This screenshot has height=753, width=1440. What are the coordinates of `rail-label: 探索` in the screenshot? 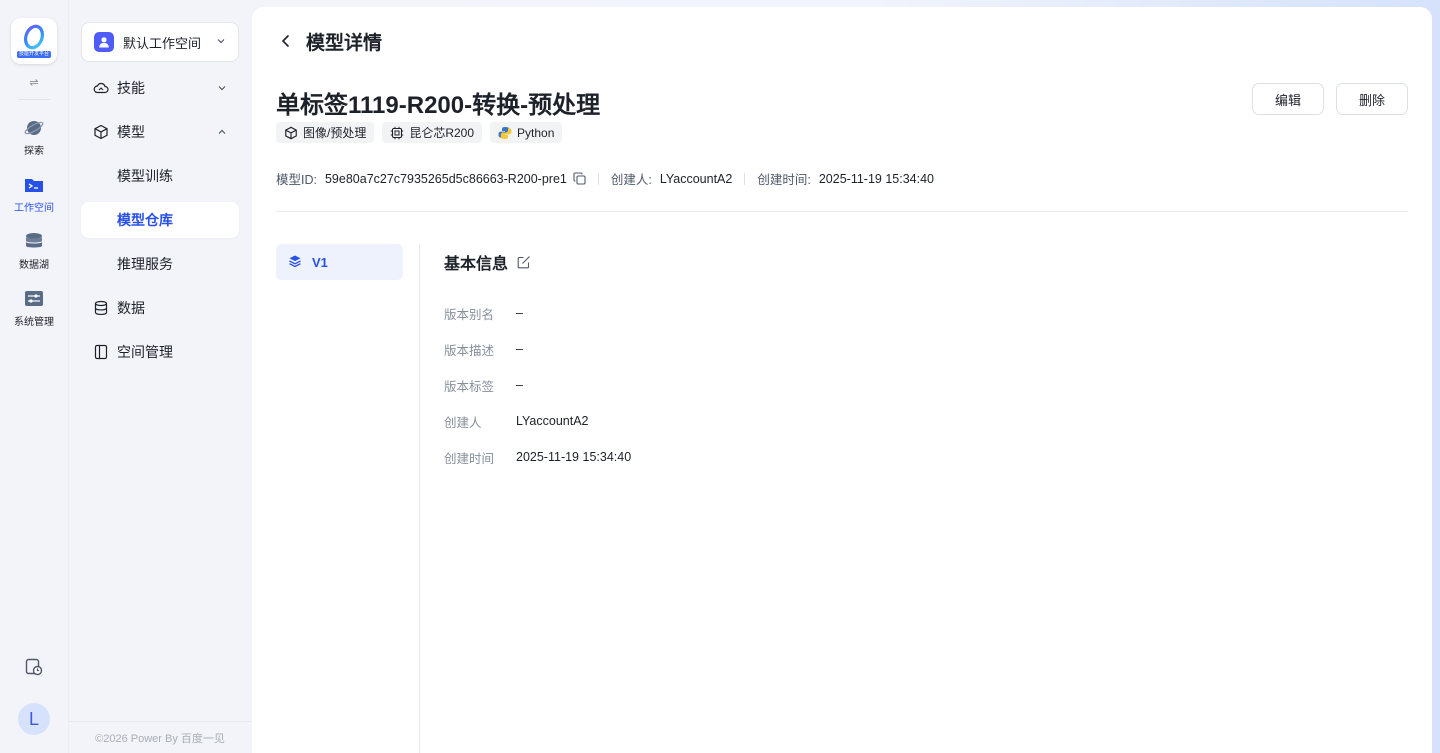 It's located at (34, 151).